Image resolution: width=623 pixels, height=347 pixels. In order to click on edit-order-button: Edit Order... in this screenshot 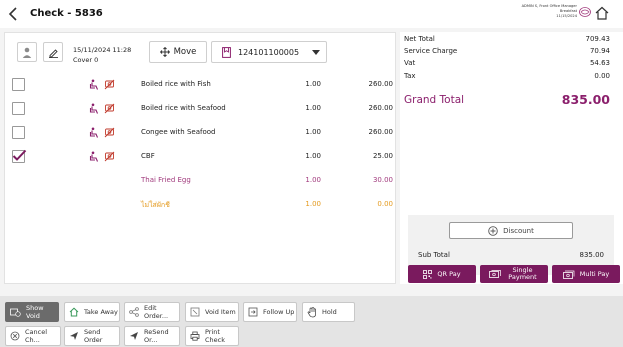, I will do `click(152, 312)`.